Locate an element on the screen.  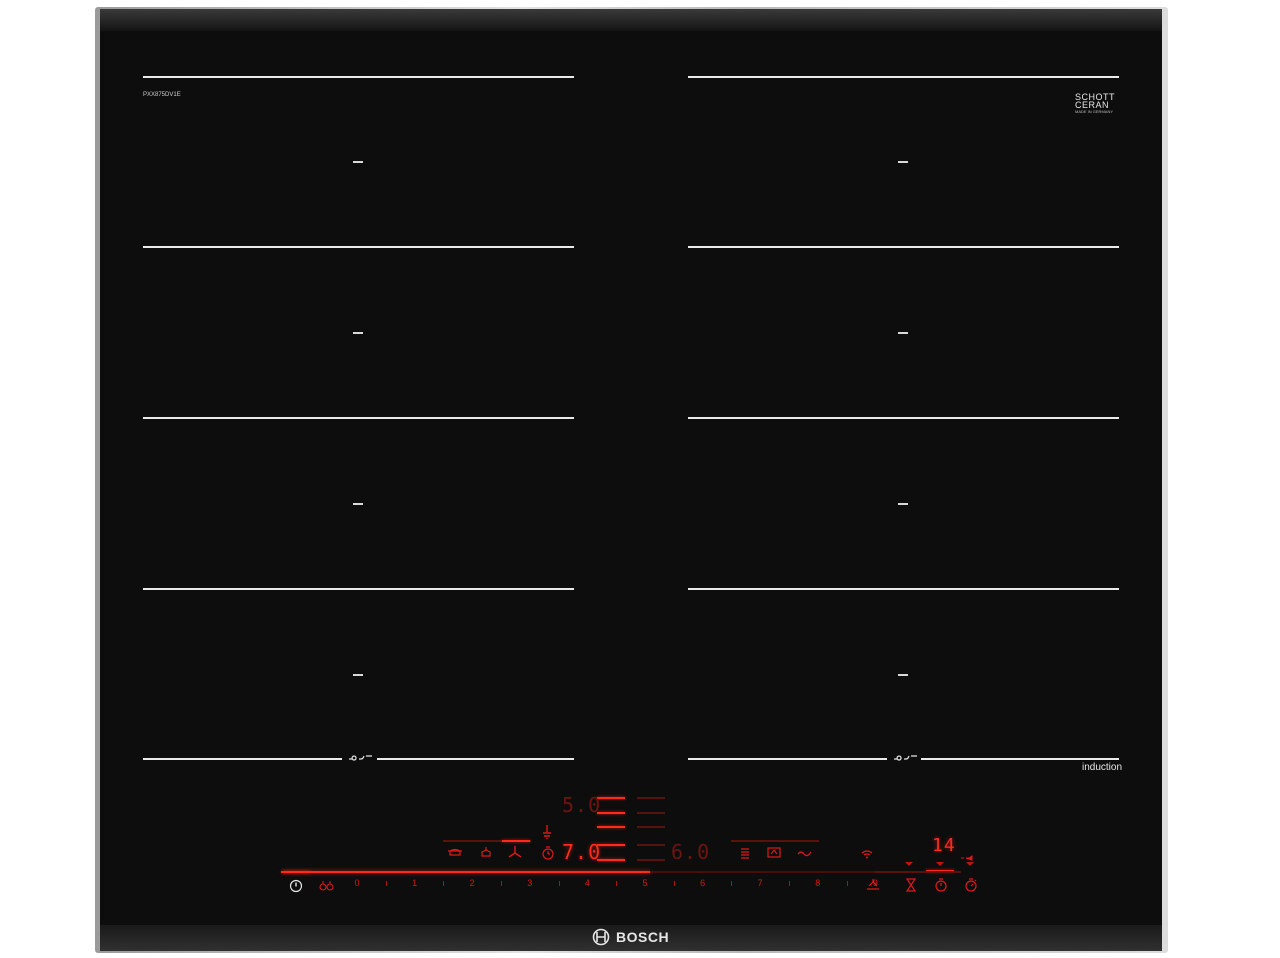
heat-indicator-icon is located at coordinates (547, 832).